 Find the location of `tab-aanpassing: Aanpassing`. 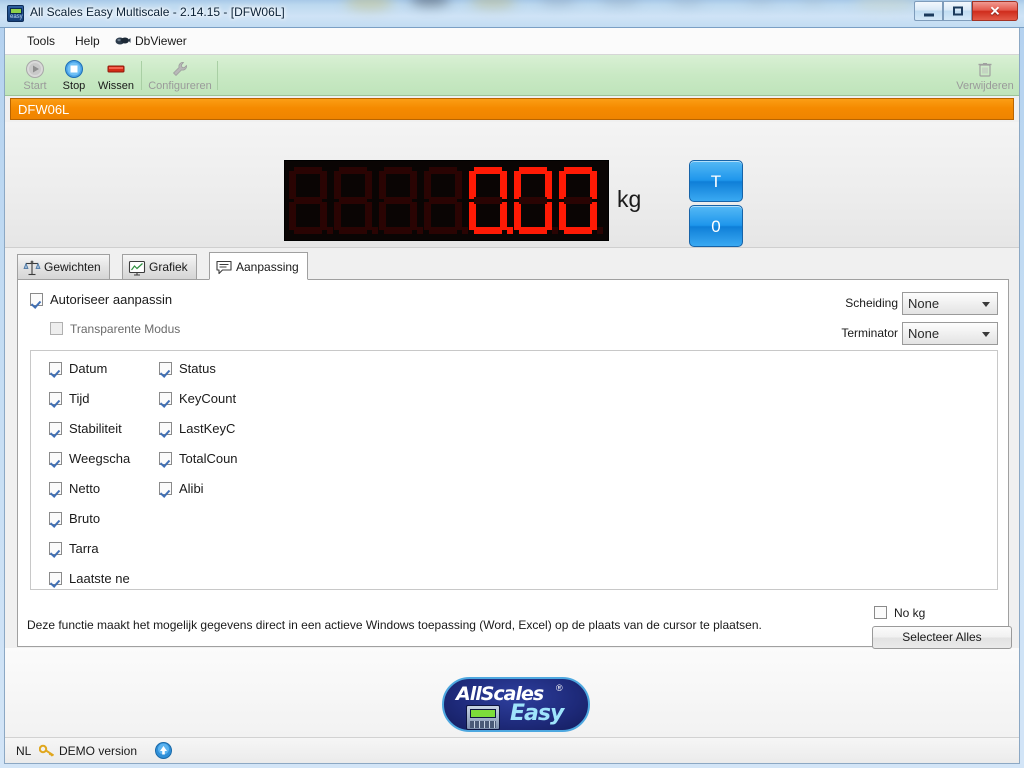

tab-aanpassing: Aanpassing is located at coordinates (258, 266).